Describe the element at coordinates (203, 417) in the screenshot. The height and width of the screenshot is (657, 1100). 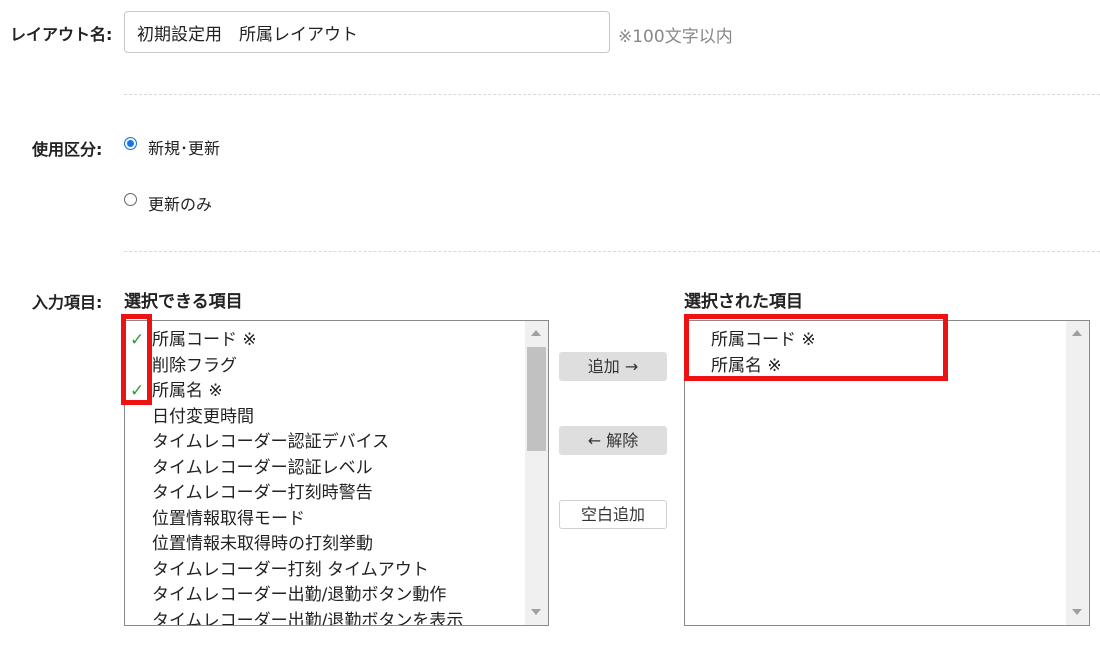
I see `available-list-item: 日付変更時間` at that location.